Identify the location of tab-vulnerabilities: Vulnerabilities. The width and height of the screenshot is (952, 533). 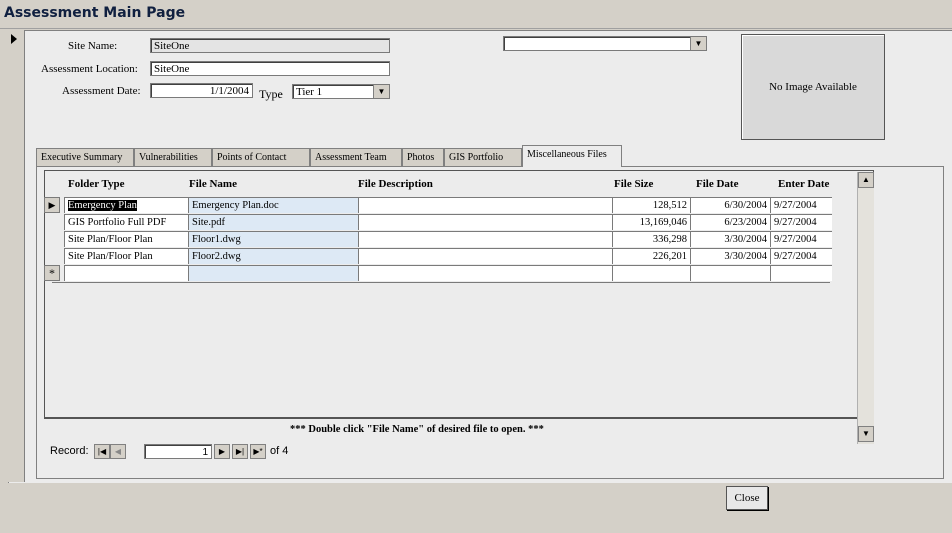
(173, 157).